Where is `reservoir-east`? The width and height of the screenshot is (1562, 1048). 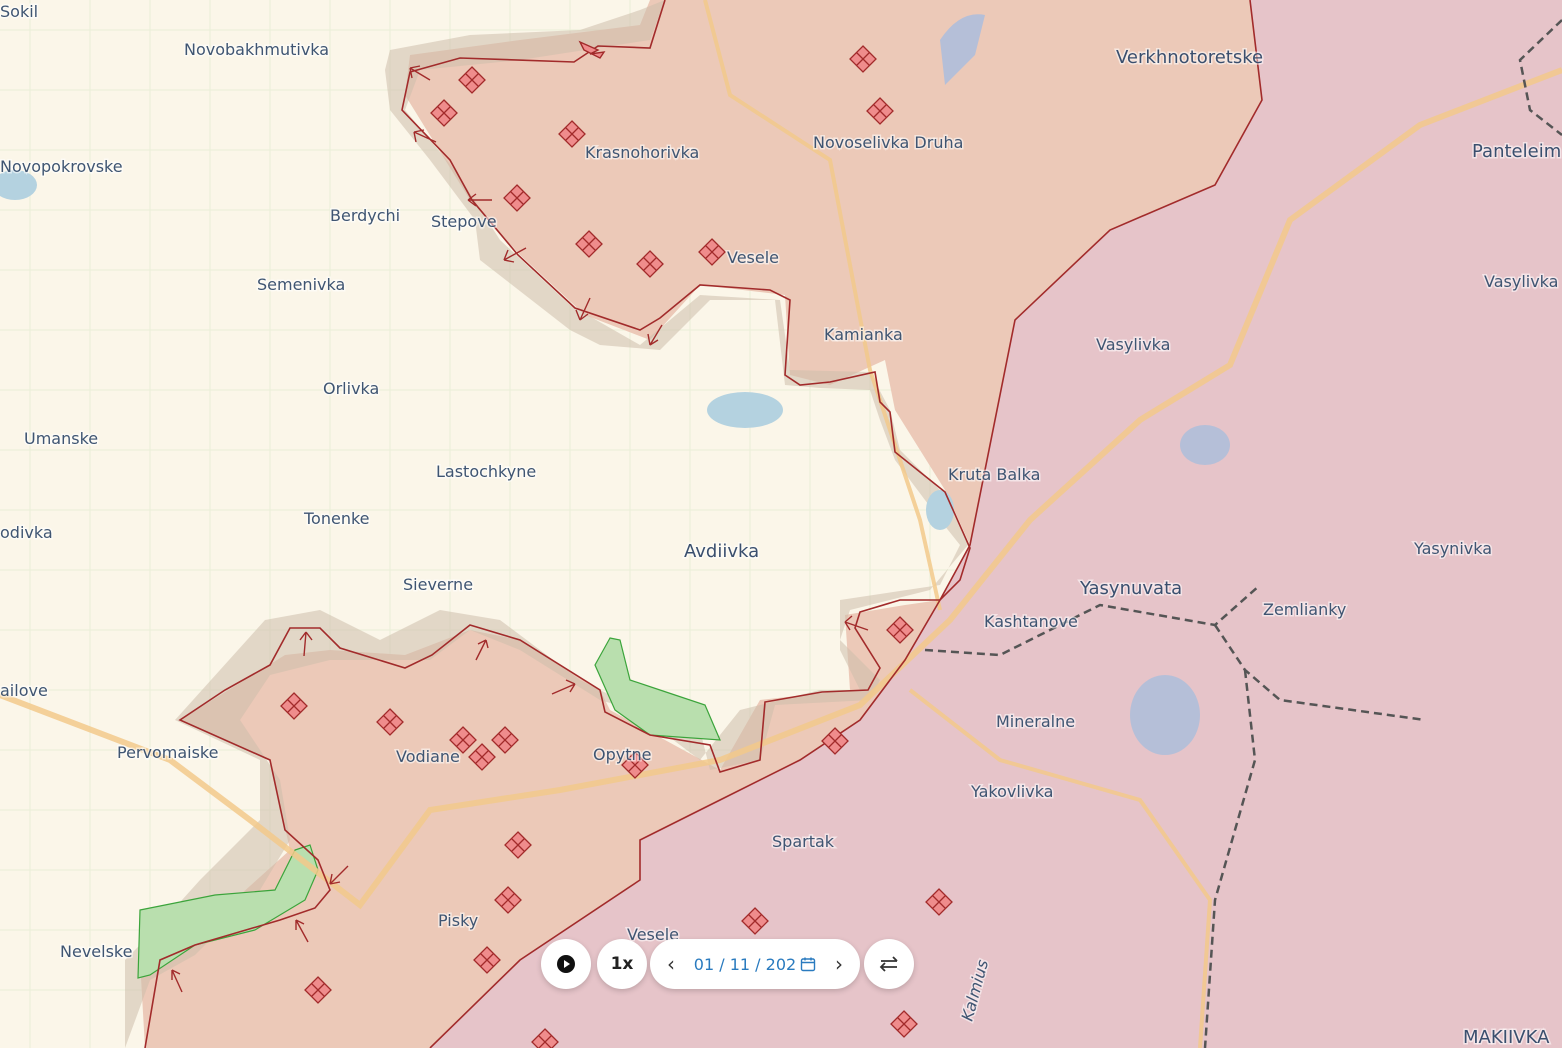
reservoir-east is located at coordinates (1165, 715).